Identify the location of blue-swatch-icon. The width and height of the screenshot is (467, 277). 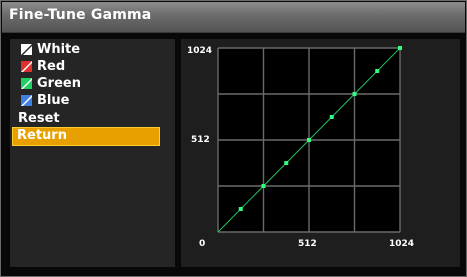
(26, 100).